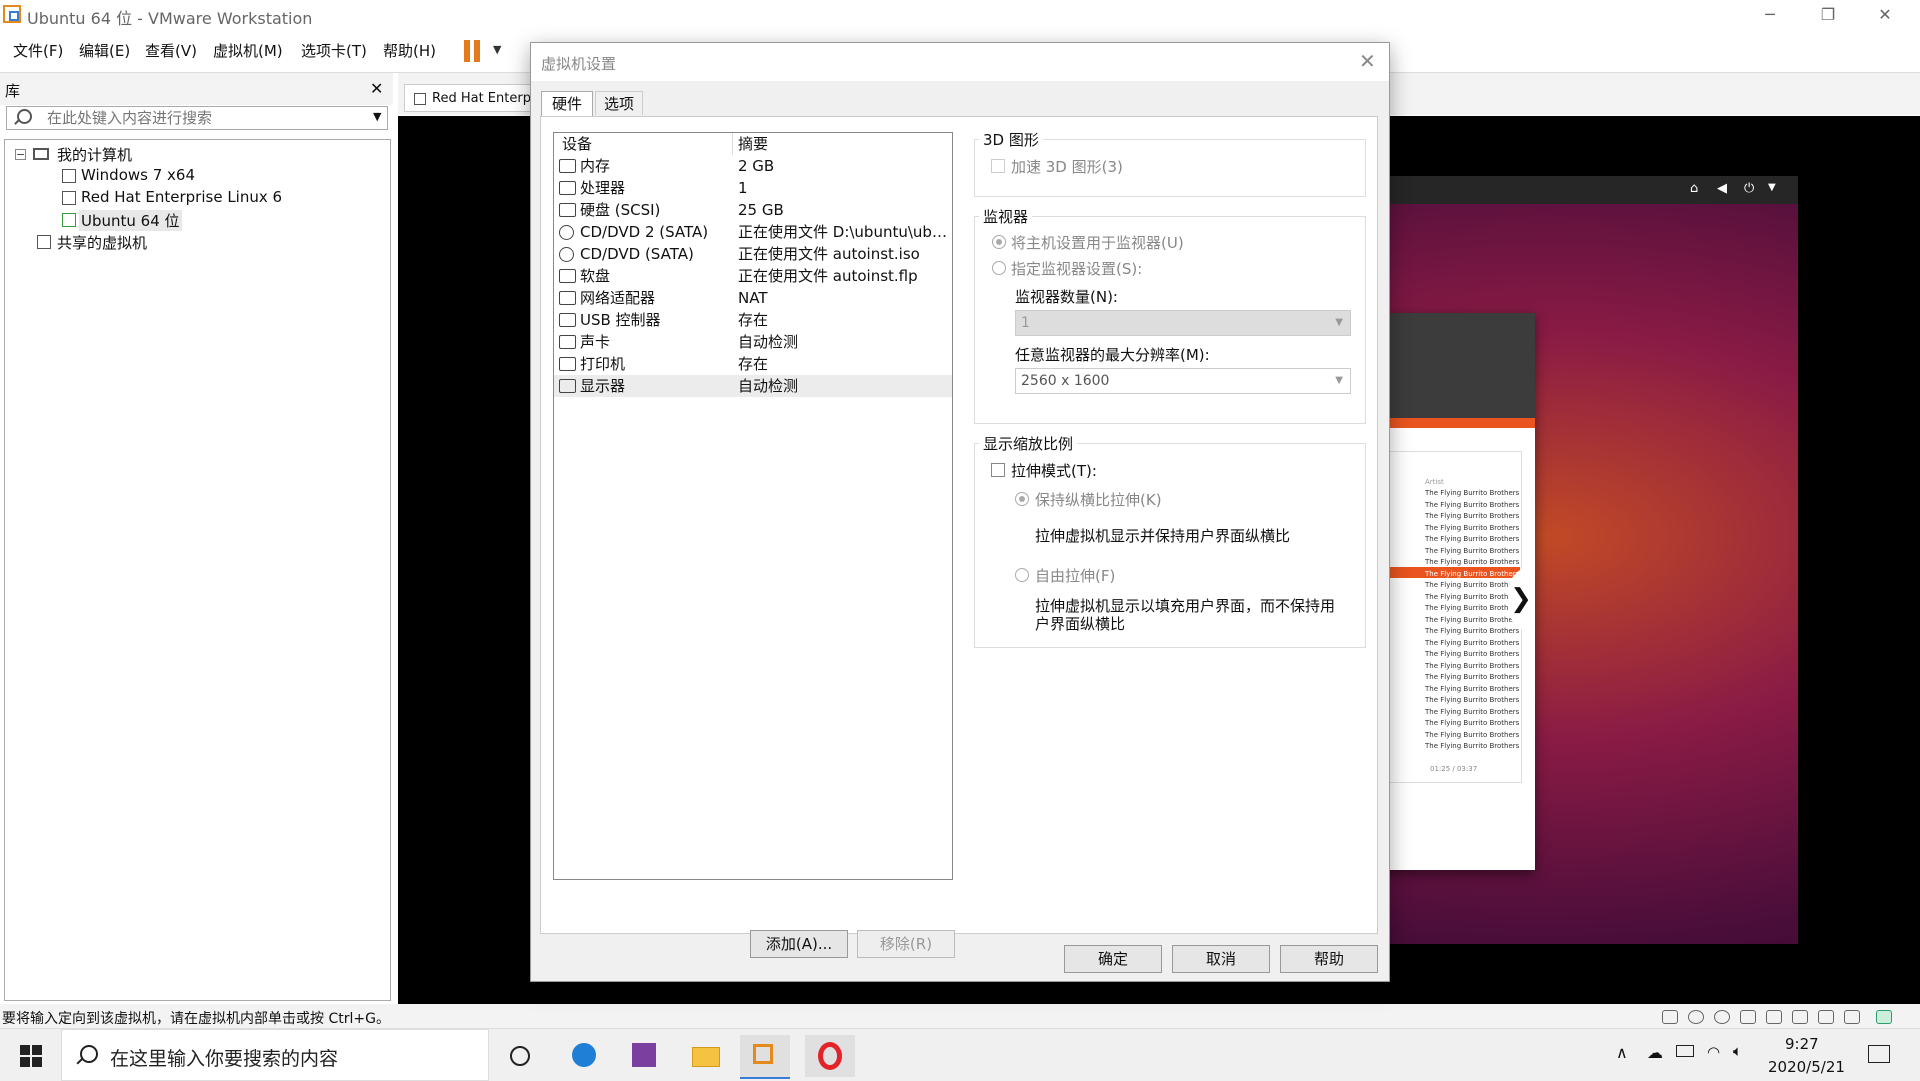  I want to click on clock-time: 9:27, so click(1802, 1044).